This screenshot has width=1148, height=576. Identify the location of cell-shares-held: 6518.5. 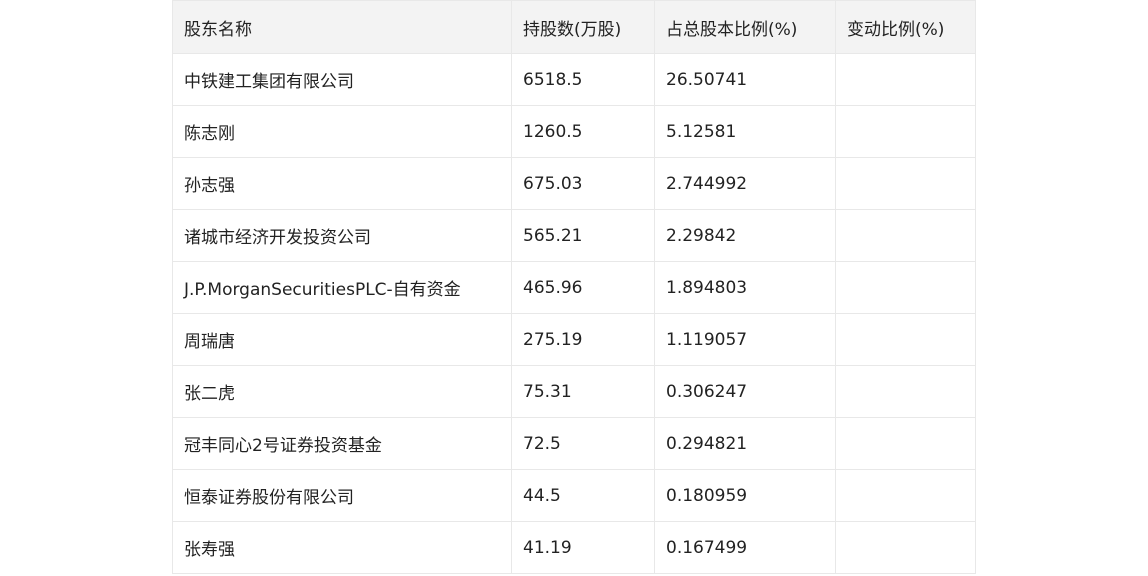
(583, 79).